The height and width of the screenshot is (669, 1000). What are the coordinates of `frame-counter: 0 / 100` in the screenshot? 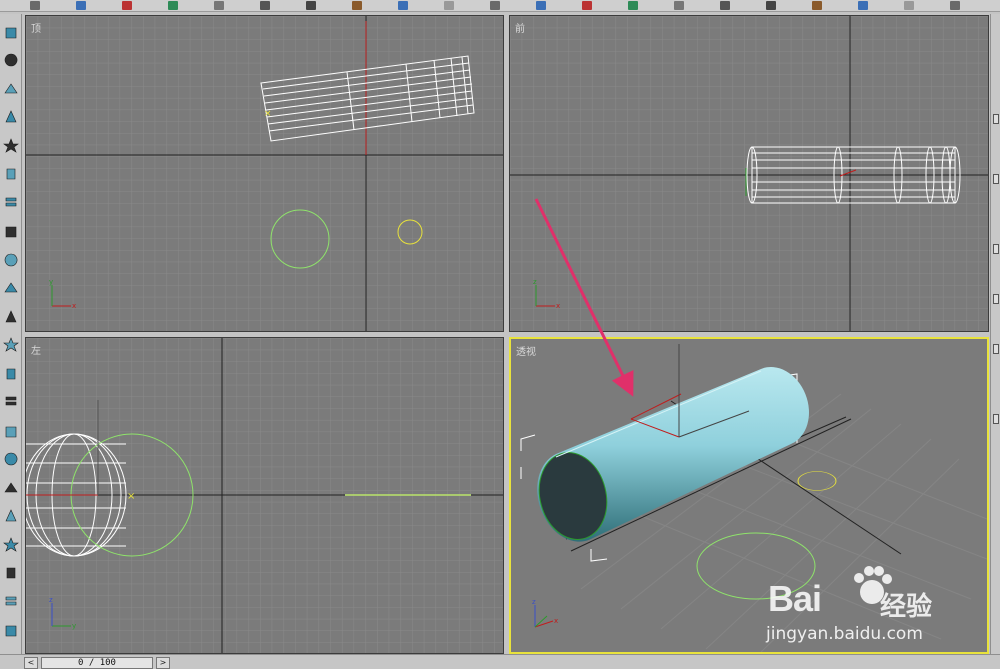 It's located at (97, 662).